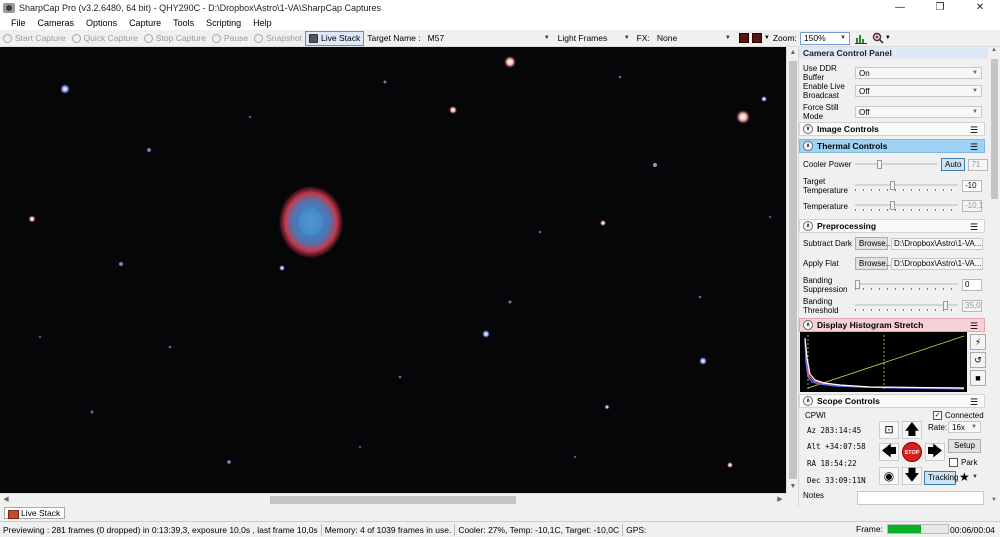  Describe the element at coordinates (18, 23) in the screenshot. I see `menu-file: File` at that location.